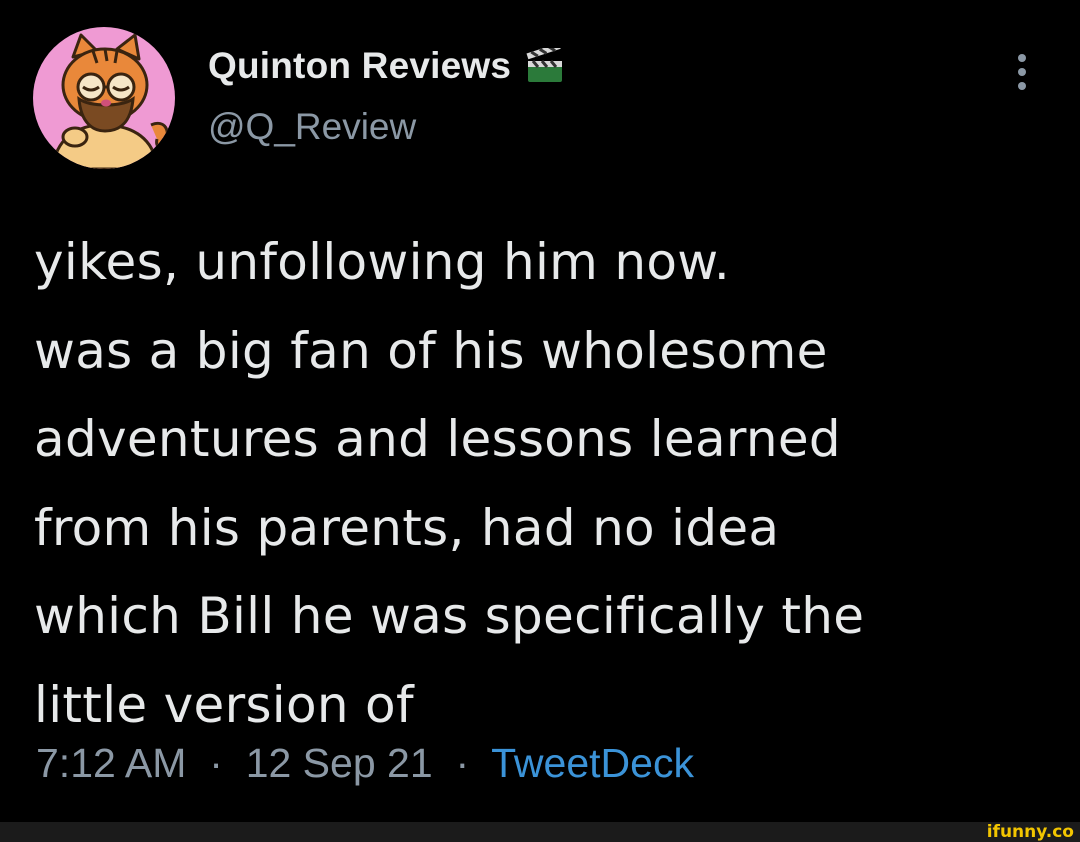 The image size is (1080, 842). What do you see at coordinates (224, 704) in the screenshot?
I see `tweet-text-line: little version of` at bounding box center [224, 704].